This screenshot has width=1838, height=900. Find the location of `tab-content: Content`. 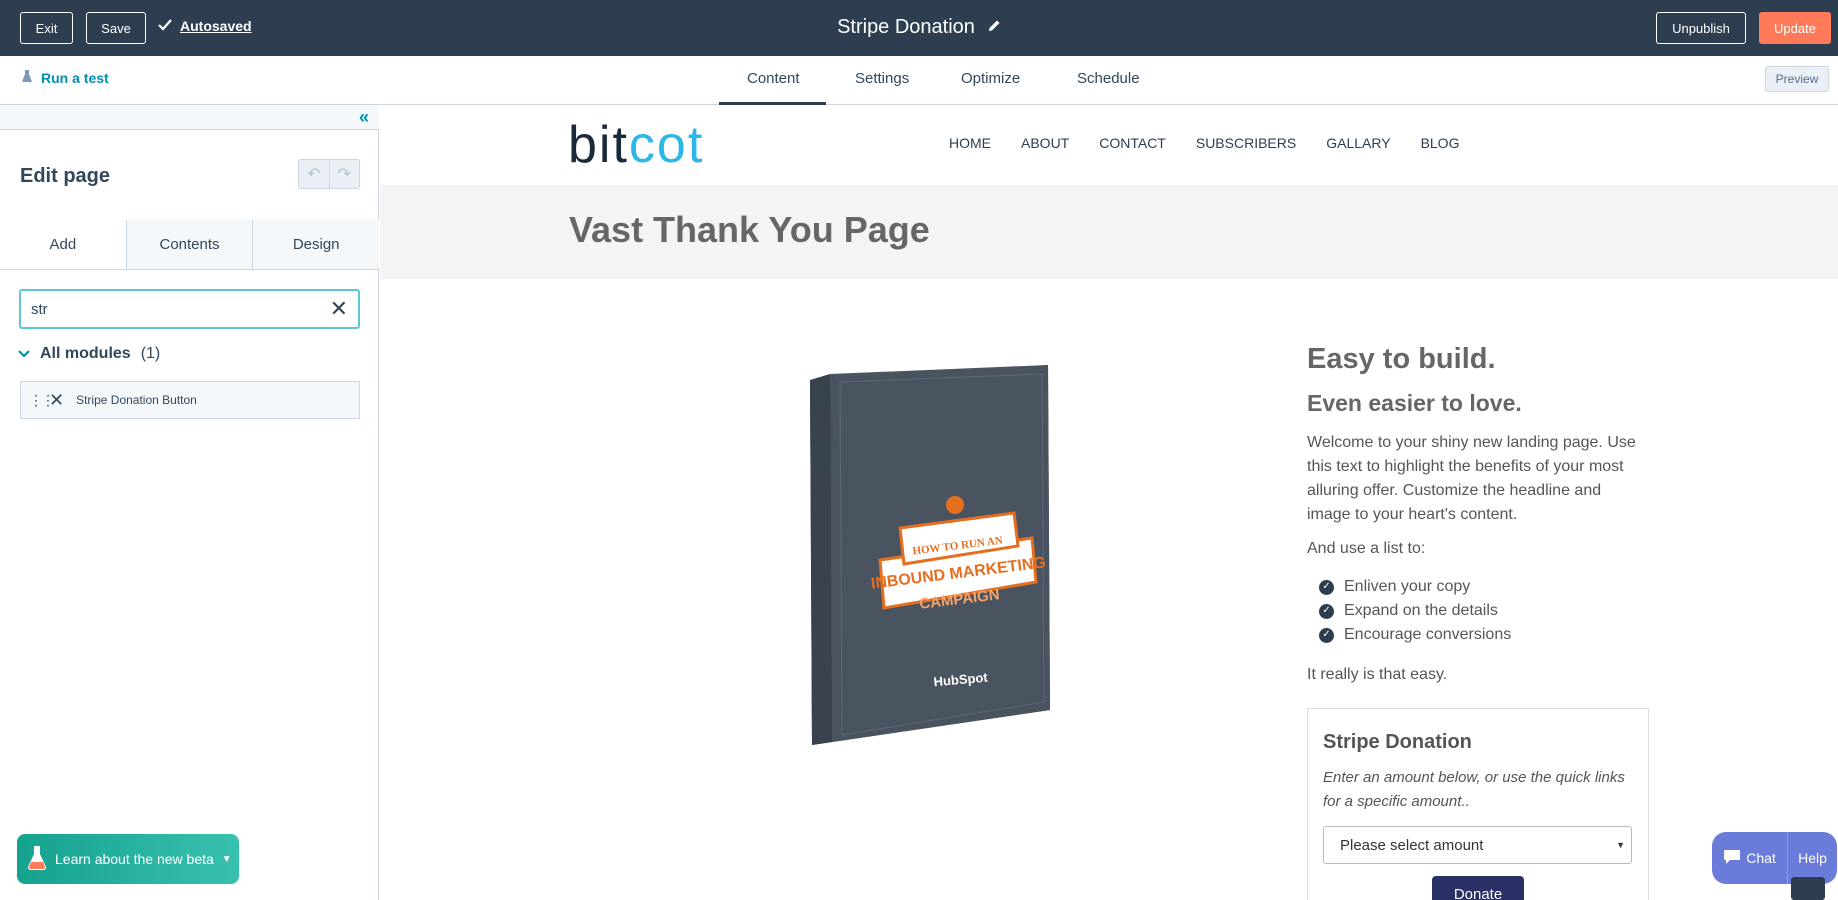

tab-content: Content is located at coordinates (773, 78).